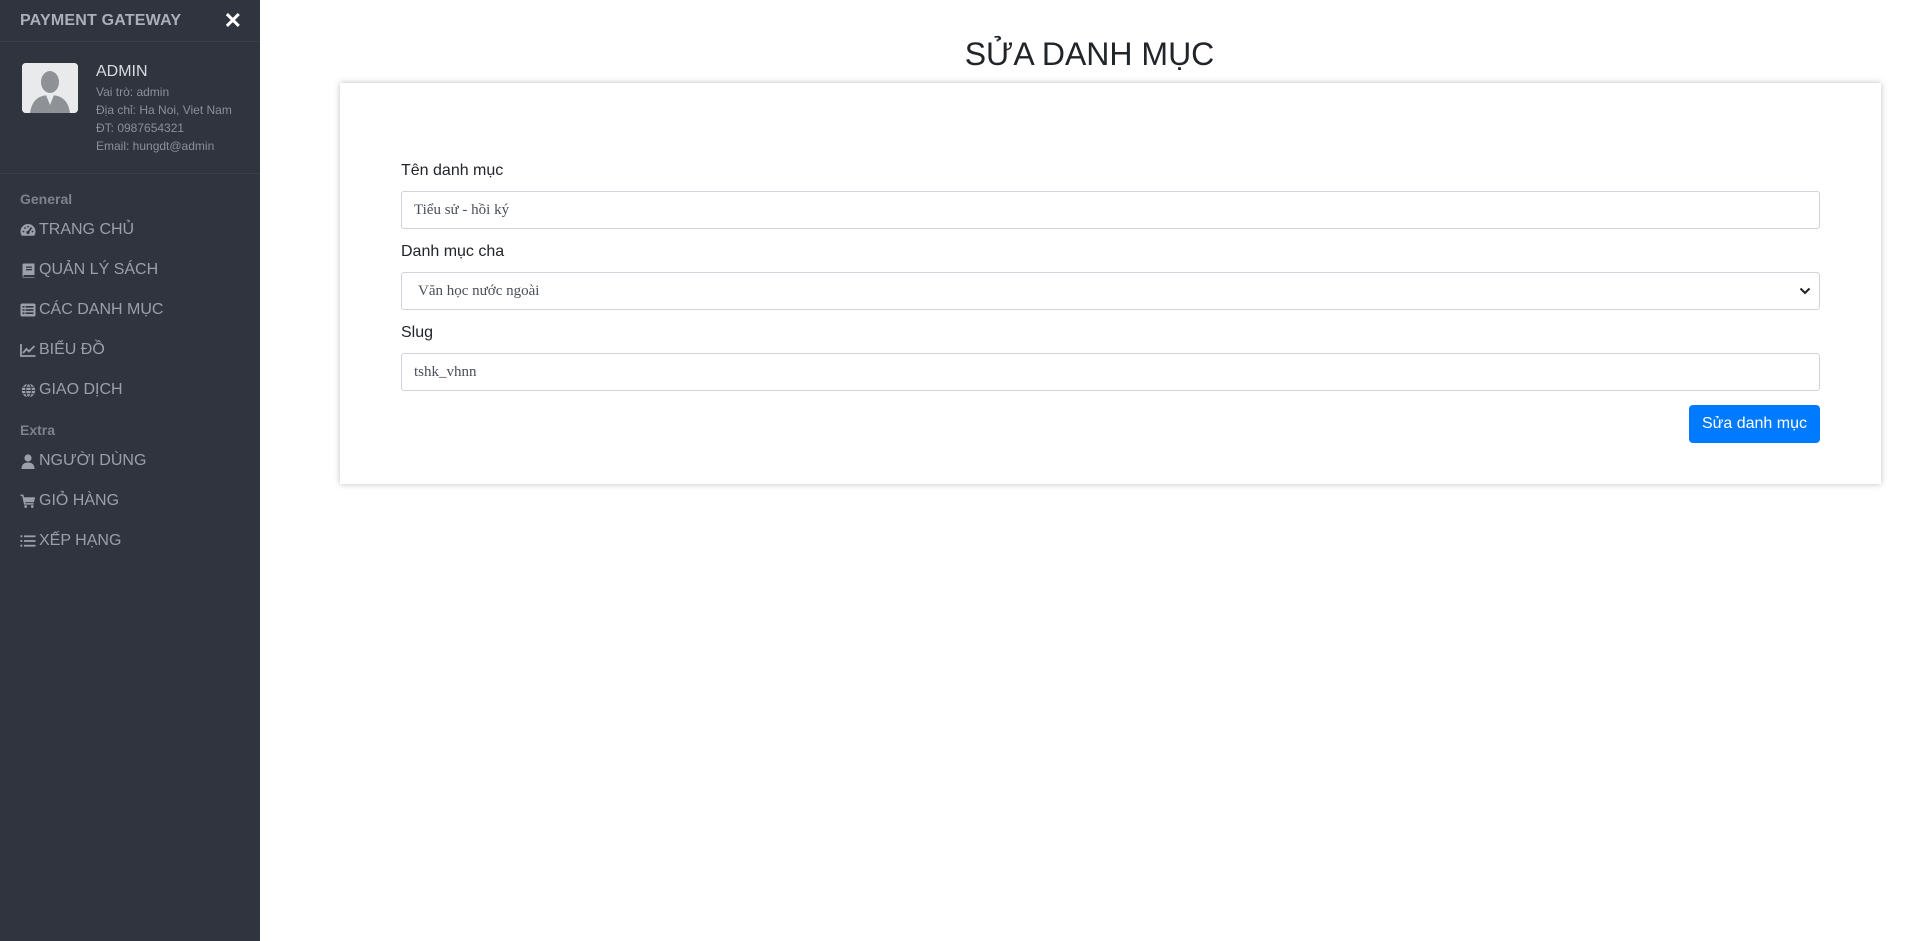 The image size is (1919, 941). I want to click on sidebar-item-trang-chu: TRANG CHỦ, so click(130, 230).